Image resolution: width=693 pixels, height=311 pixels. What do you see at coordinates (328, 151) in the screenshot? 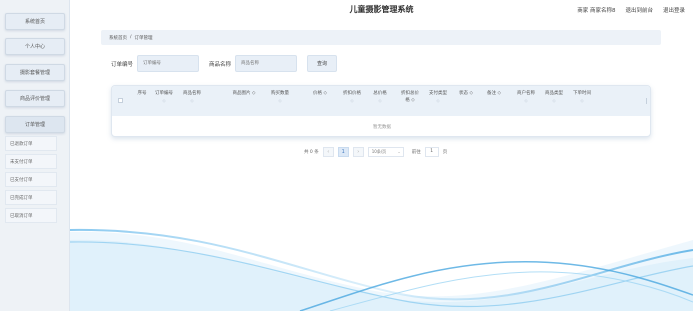
I see `prev-page-button: ‹` at bounding box center [328, 151].